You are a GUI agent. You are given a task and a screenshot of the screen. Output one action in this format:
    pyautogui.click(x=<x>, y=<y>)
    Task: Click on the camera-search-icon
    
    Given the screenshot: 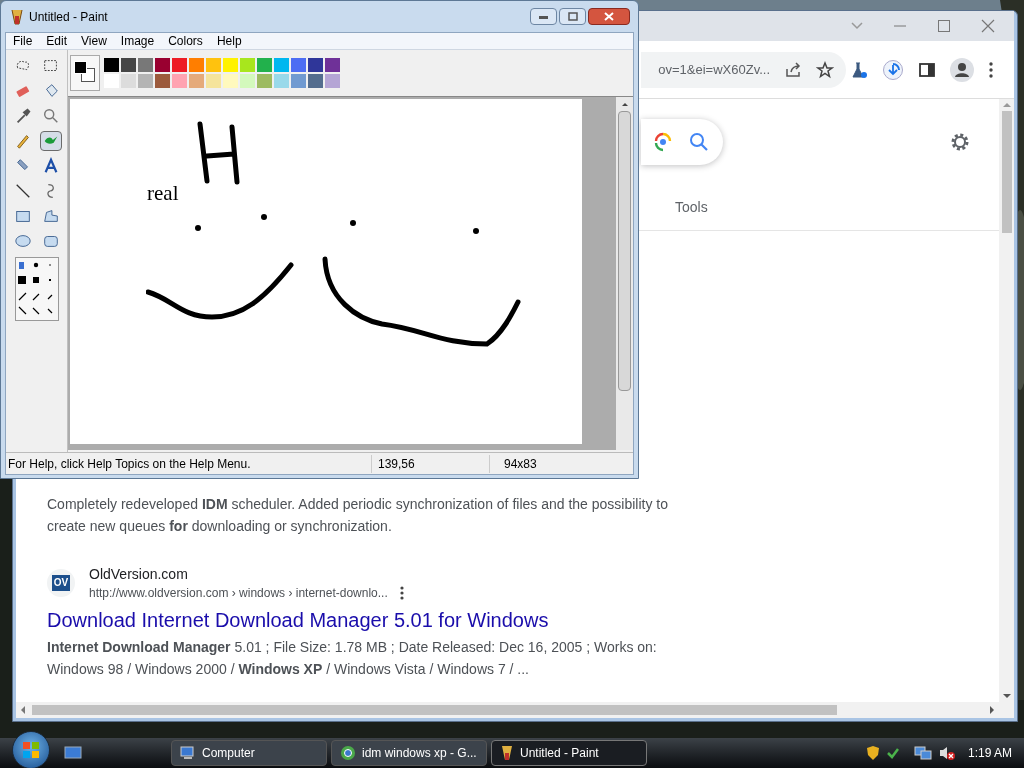 What is the action you would take?
    pyautogui.click(x=663, y=141)
    